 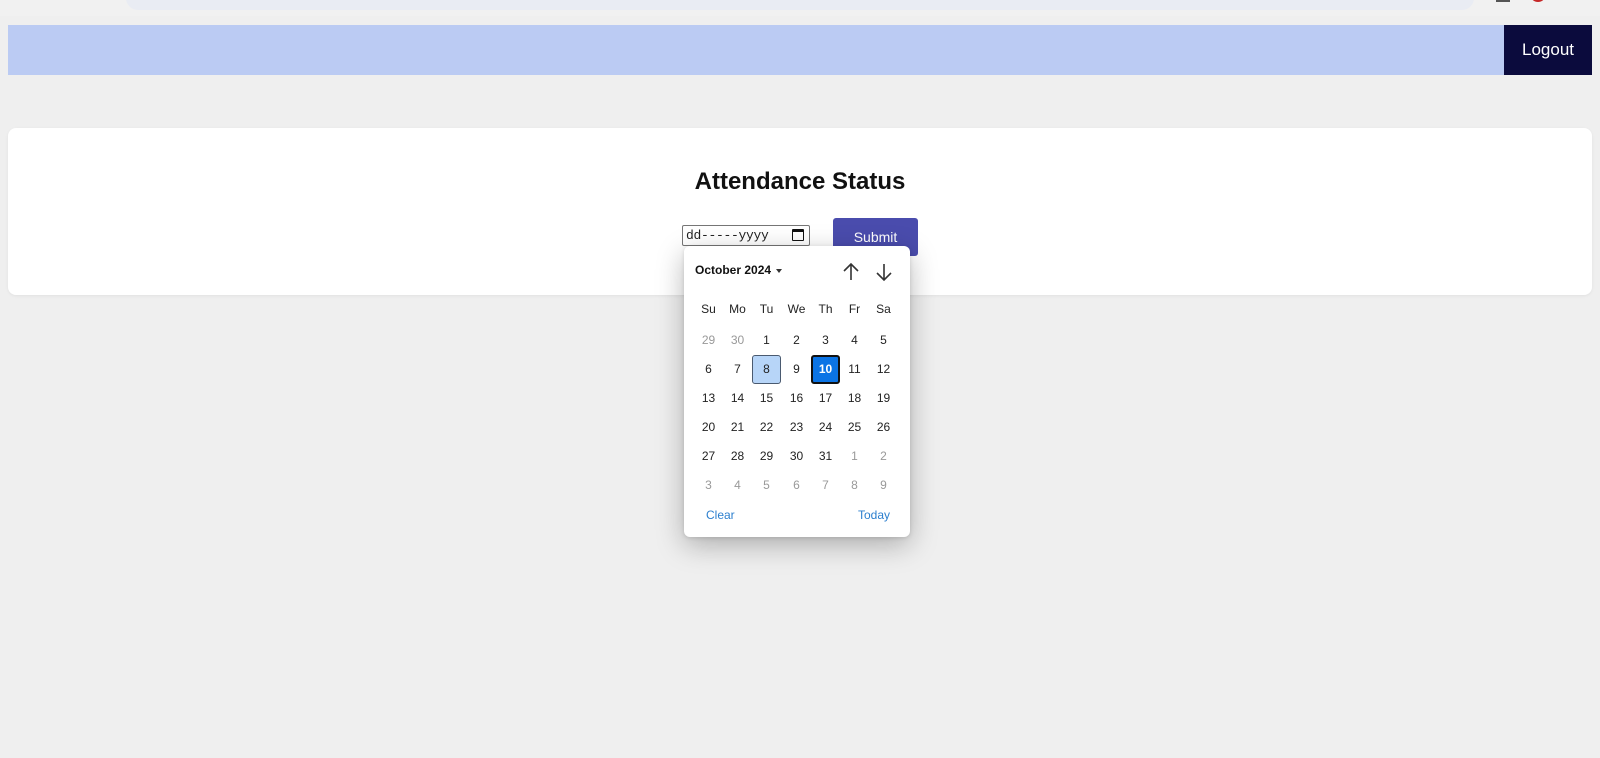 I want to click on calendar-day: 17, so click(x=825, y=398).